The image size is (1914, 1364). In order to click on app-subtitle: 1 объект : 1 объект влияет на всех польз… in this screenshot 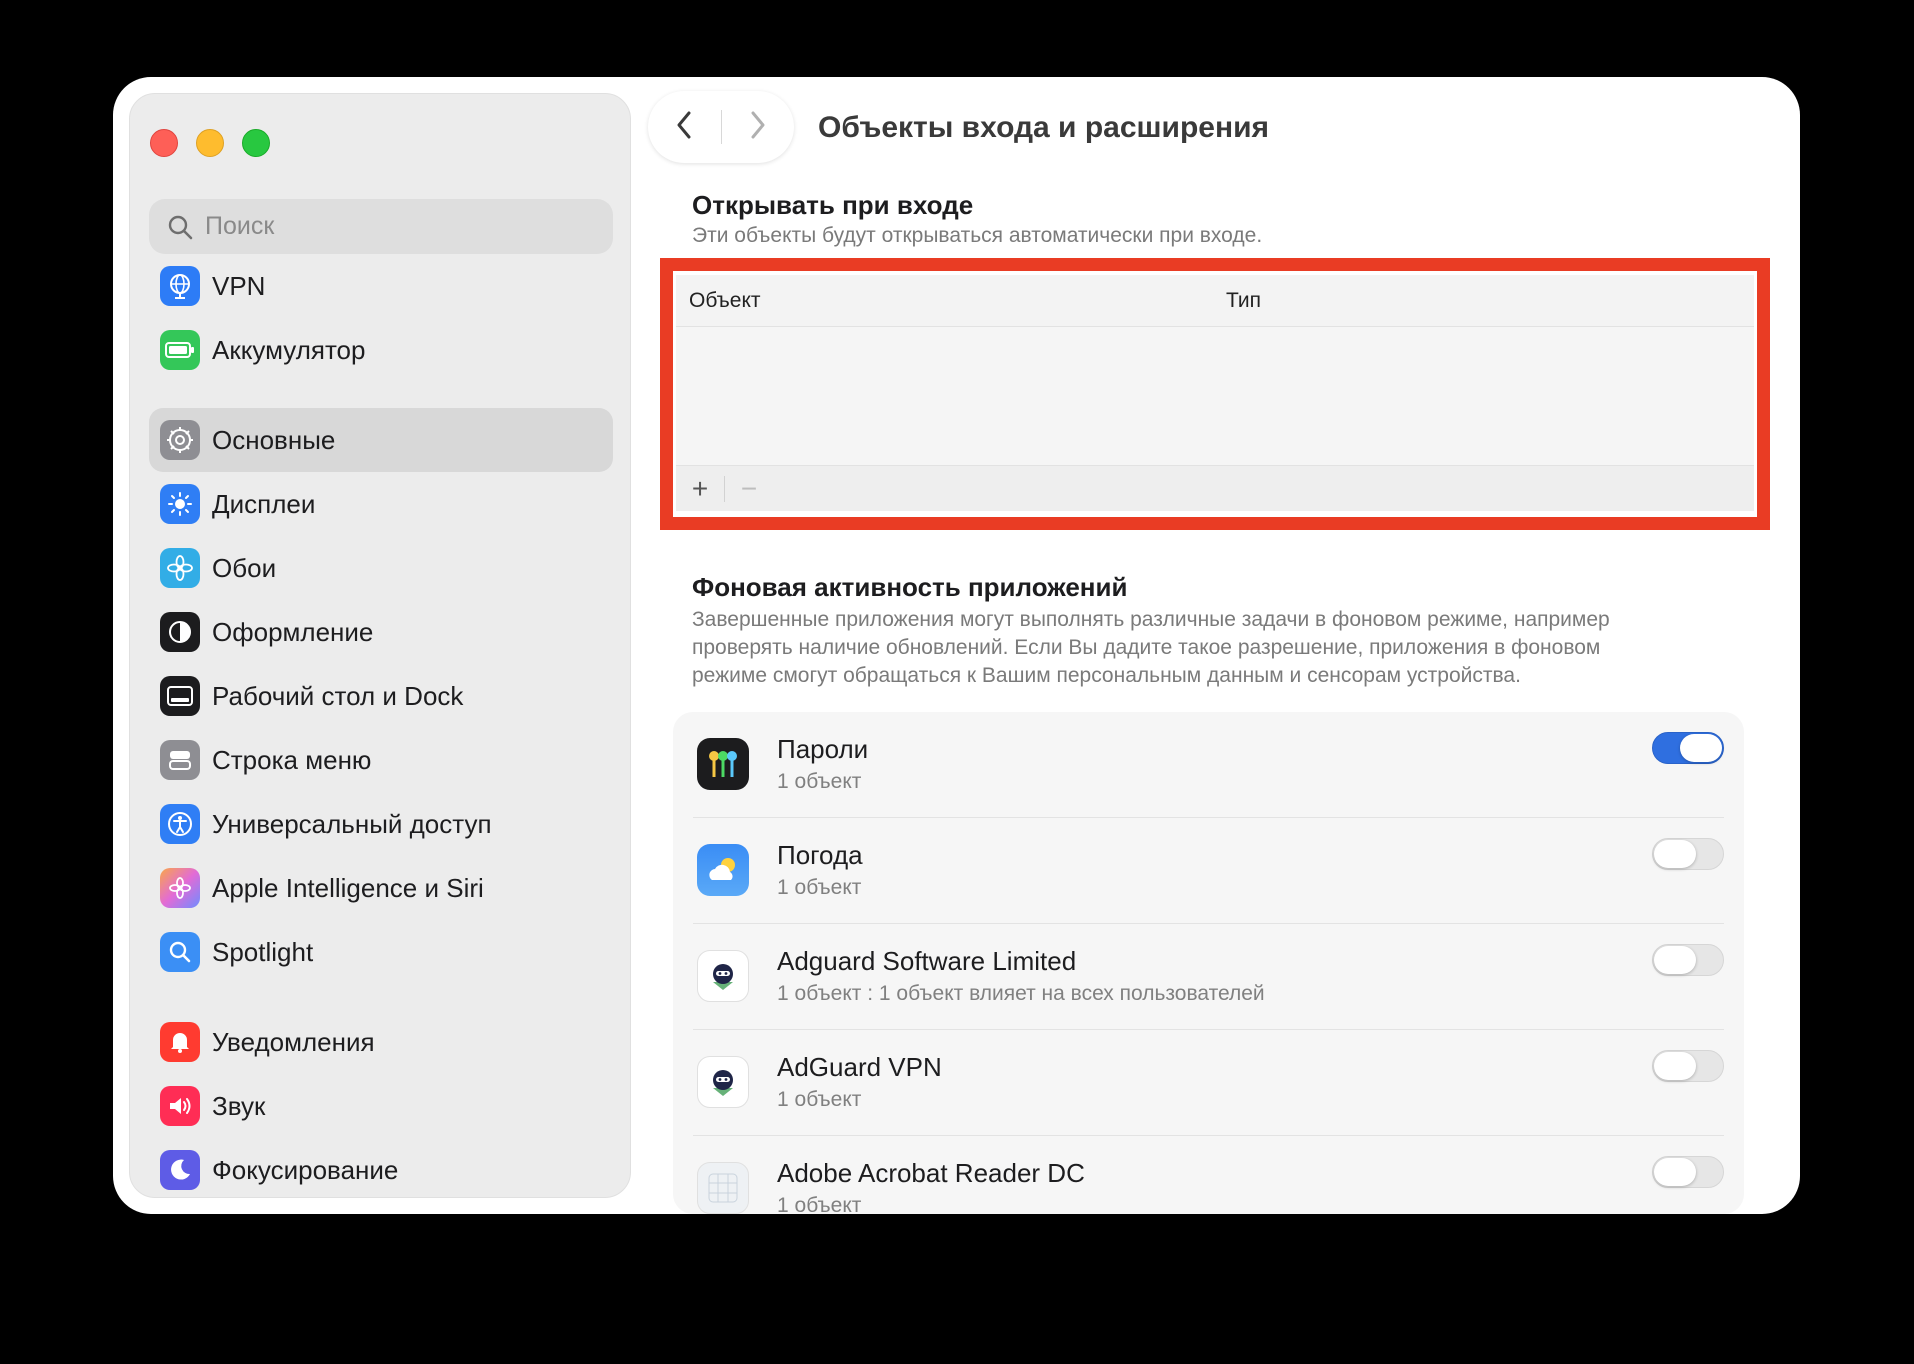, I will do `click(1021, 993)`.